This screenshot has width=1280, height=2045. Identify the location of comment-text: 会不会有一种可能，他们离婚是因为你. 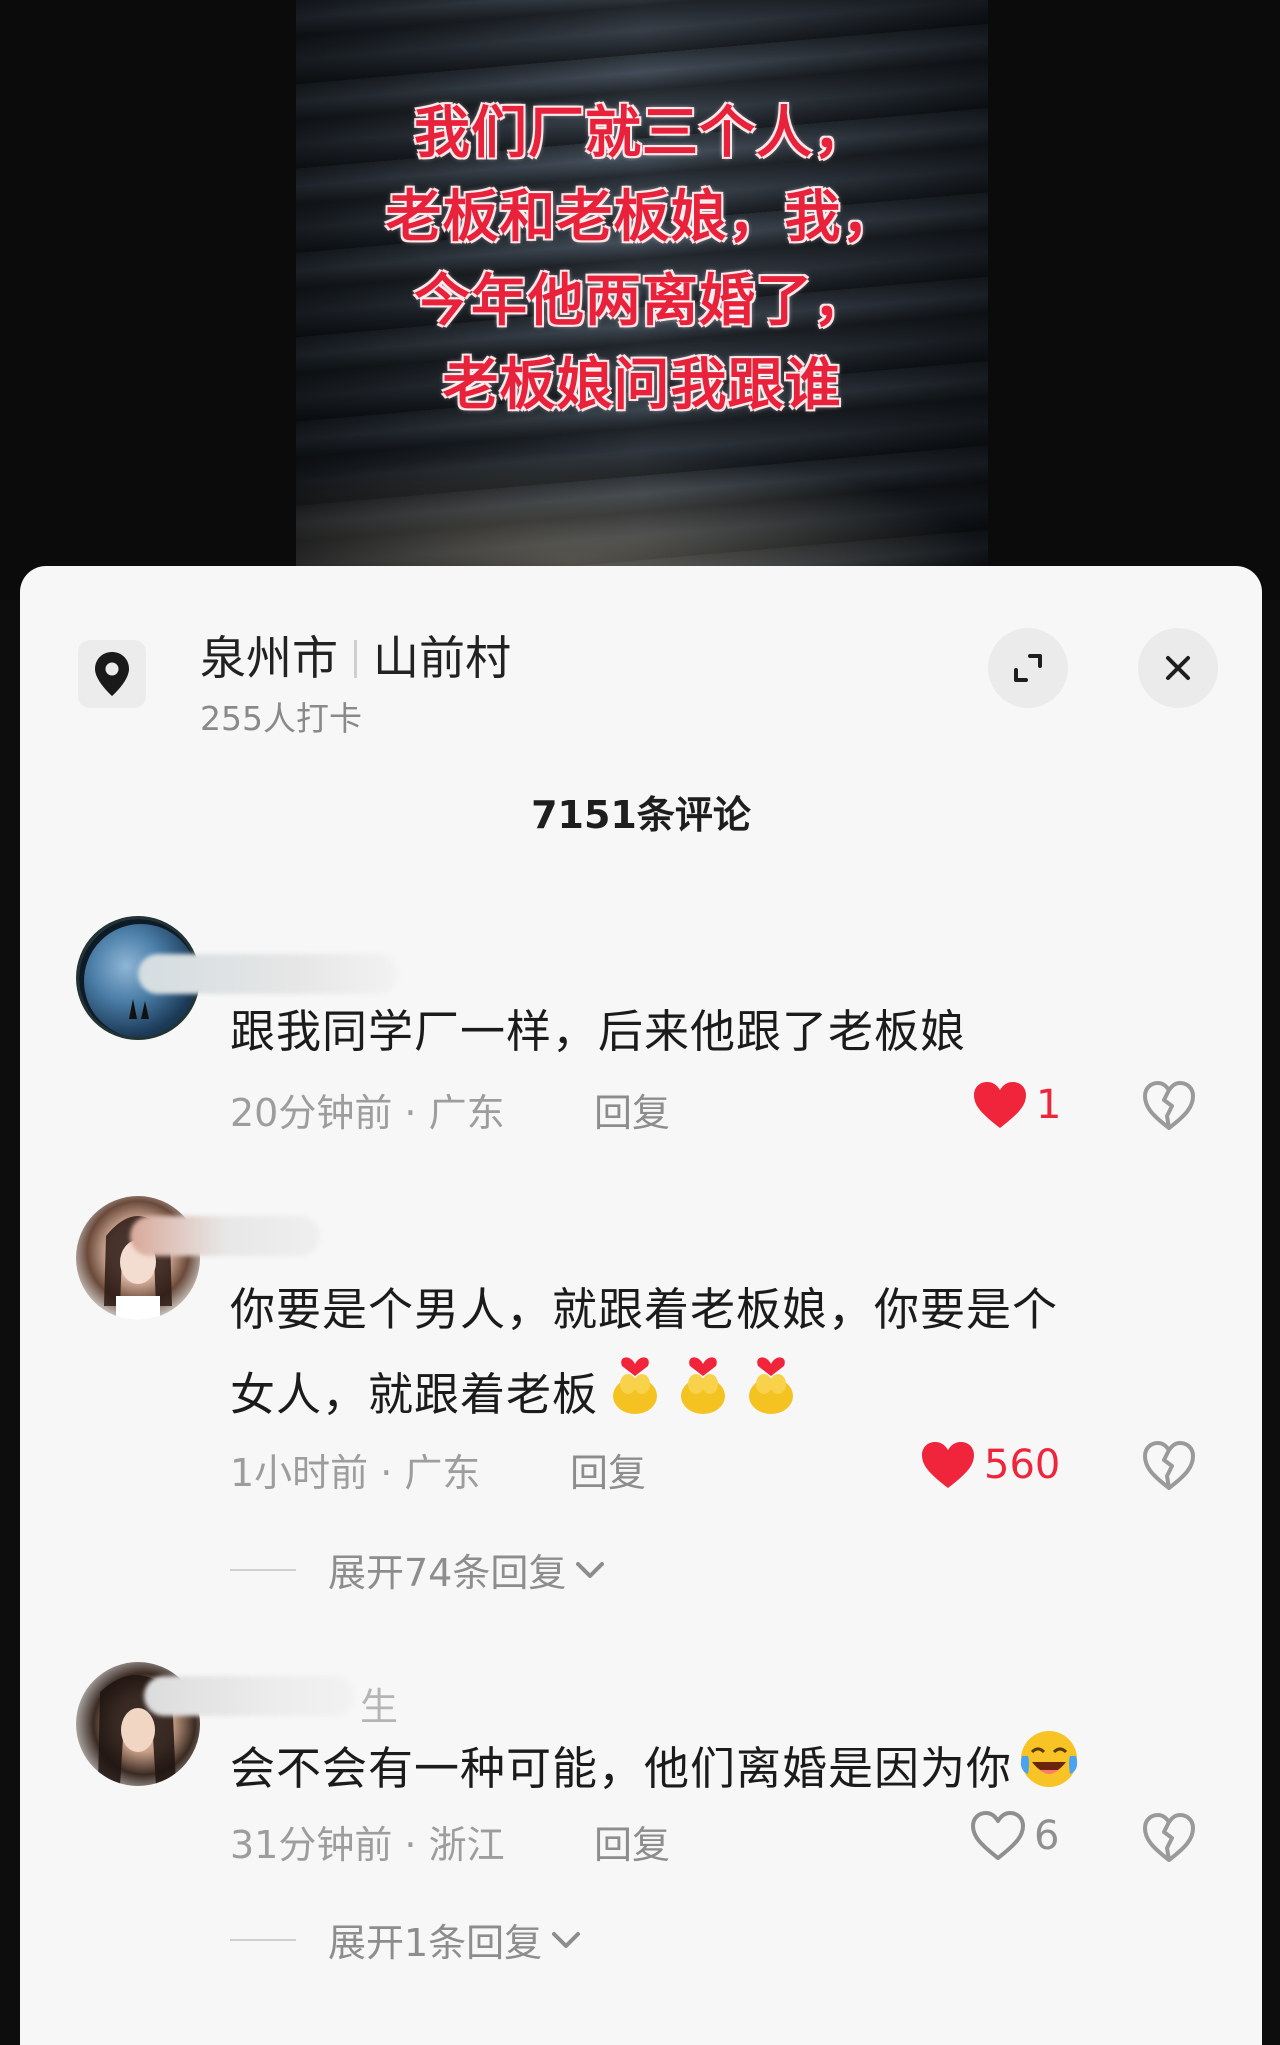
(710, 1771).